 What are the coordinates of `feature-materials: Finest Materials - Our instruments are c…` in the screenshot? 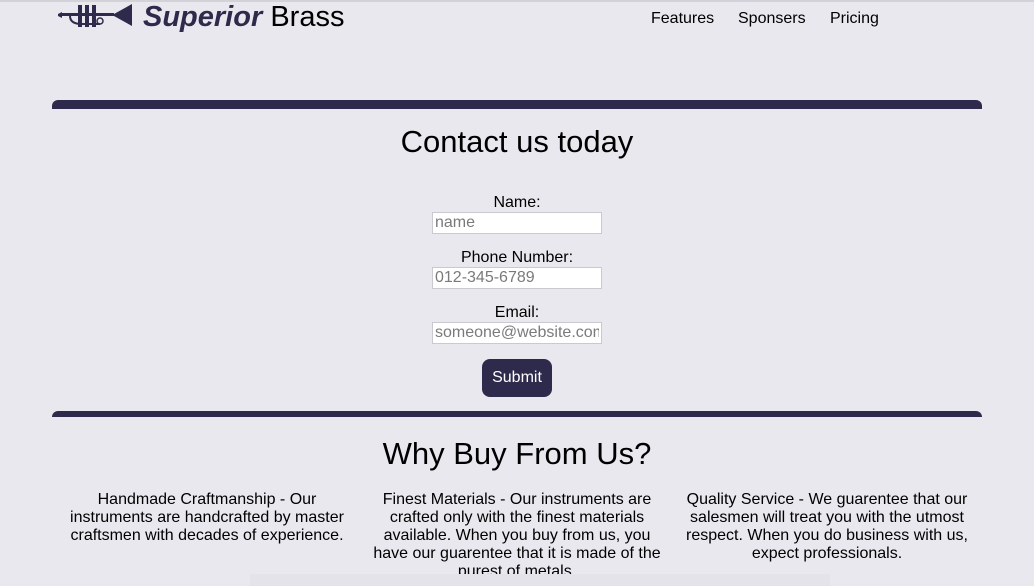 It's located at (517, 535).